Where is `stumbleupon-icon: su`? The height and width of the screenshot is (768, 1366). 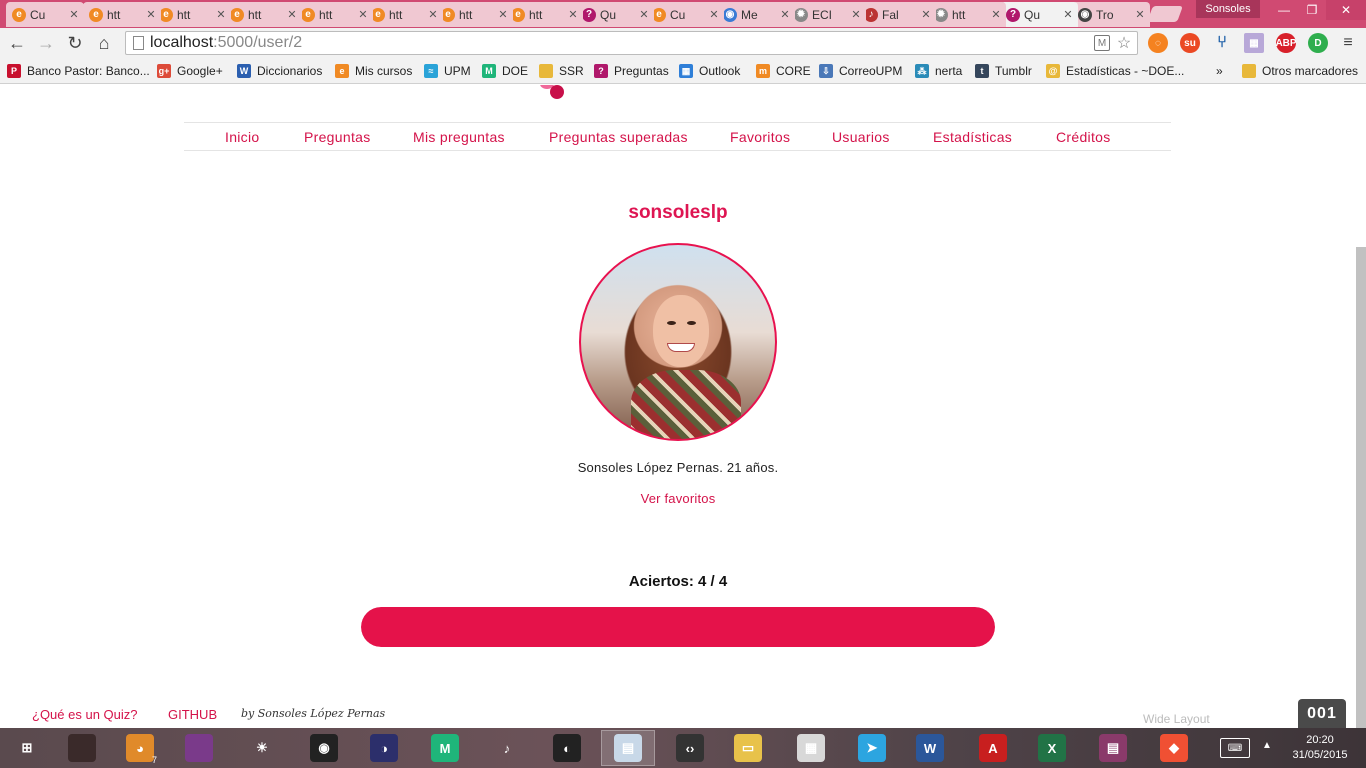 stumbleupon-icon: su is located at coordinates (1190, 43).